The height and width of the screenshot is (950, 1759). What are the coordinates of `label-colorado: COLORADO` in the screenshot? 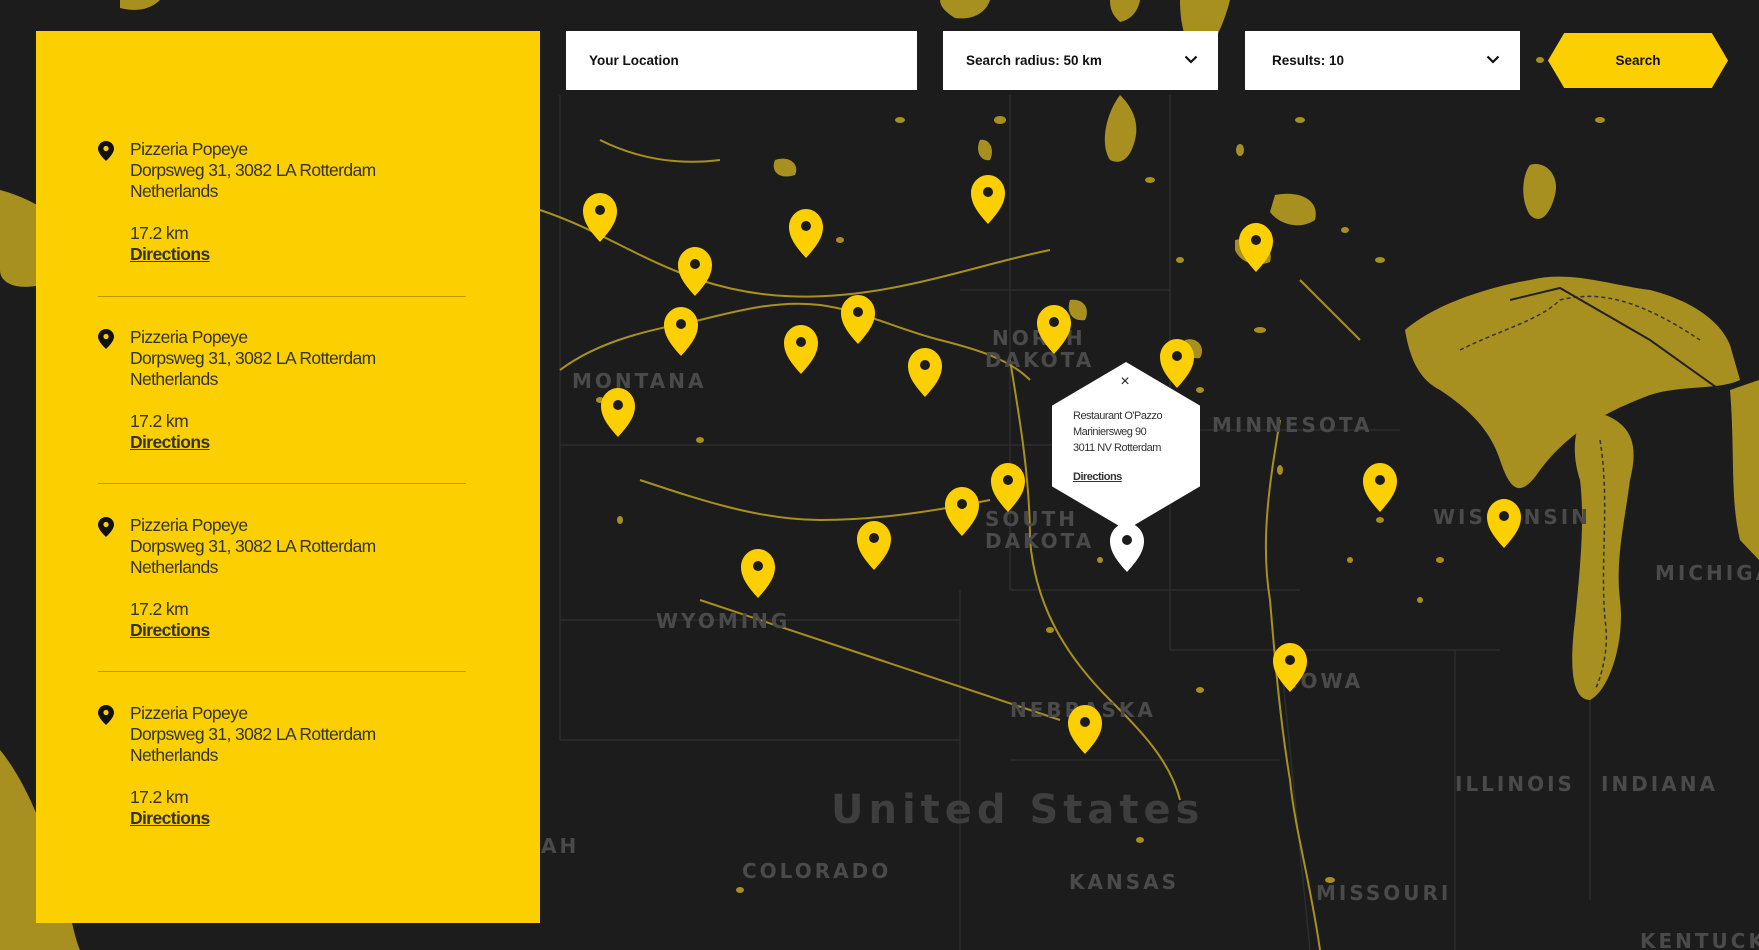 It's located at (816, 871).